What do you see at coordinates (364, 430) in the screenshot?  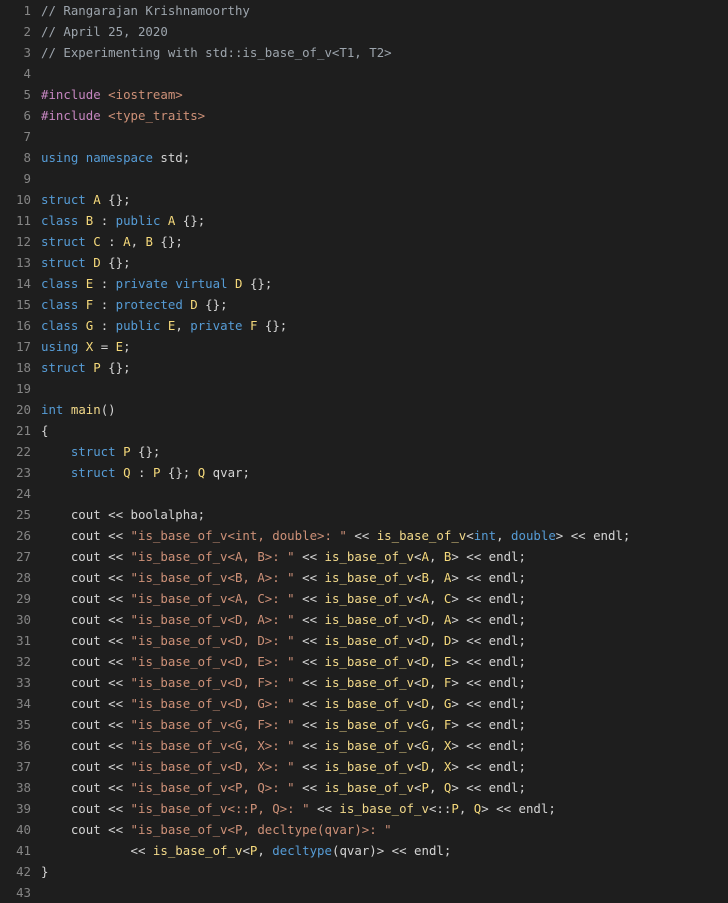 I see `code-line: 21 {` at bounding box center [364, 430].